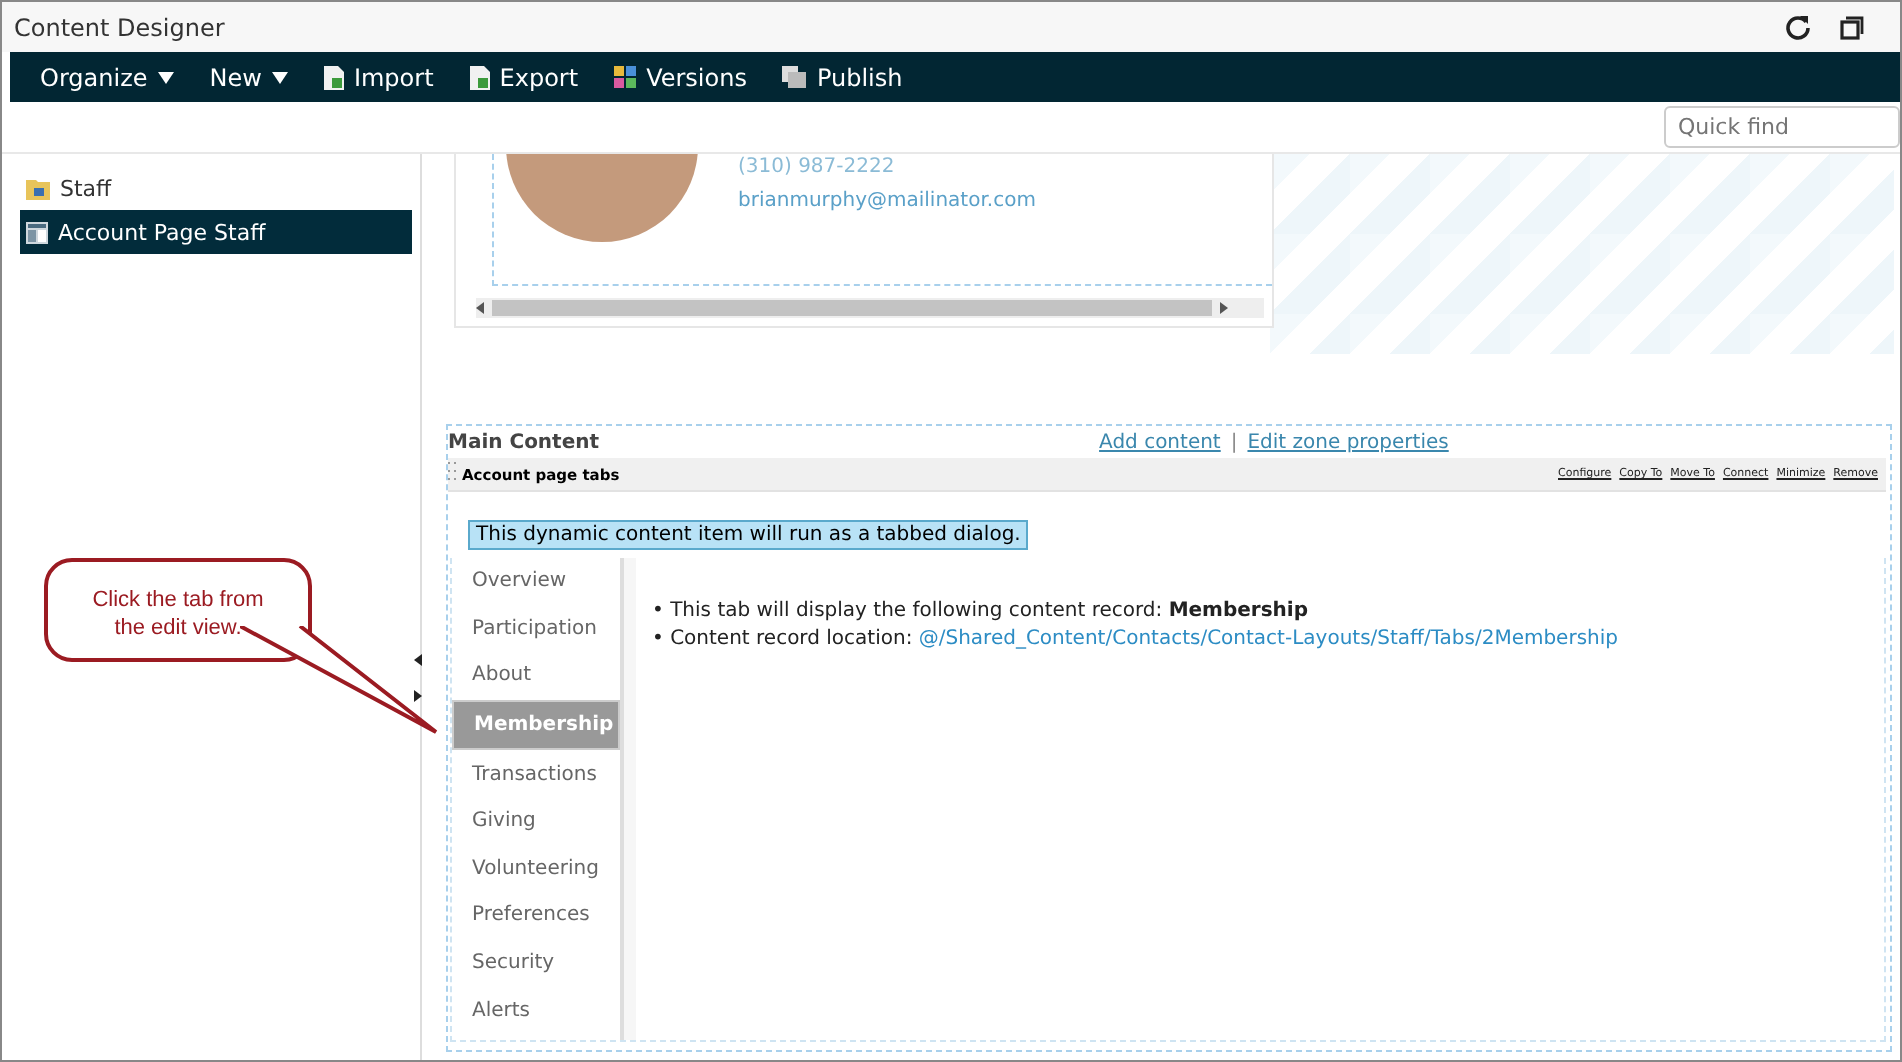  What do you see at coordinates (418, 696) in the screenshot?
I see `expand-arrow-icon` at bounding box center [418, 696].